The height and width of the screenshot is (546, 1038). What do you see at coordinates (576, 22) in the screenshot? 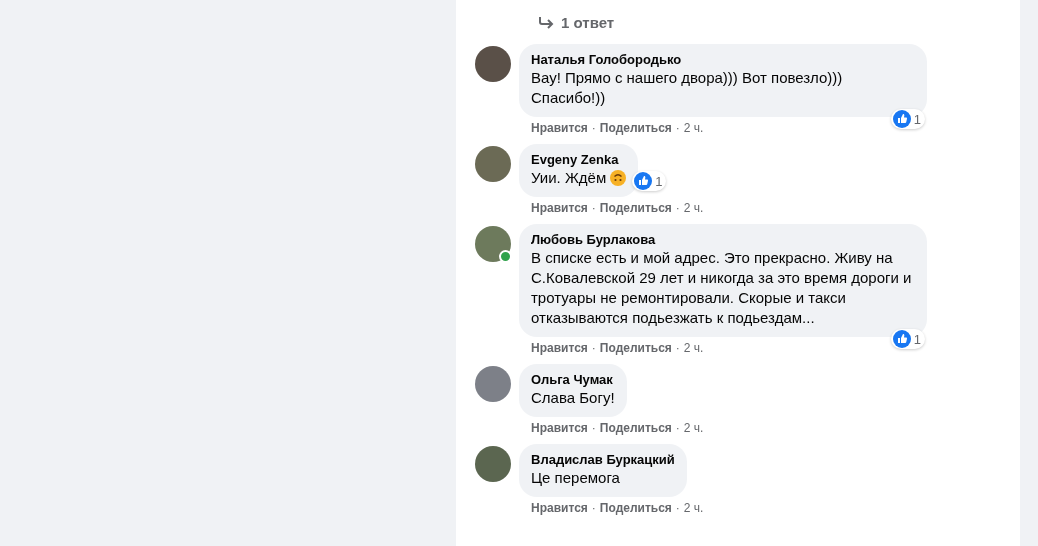
I see `replies-link: 1 ответ` at bounding box center [576, 22].